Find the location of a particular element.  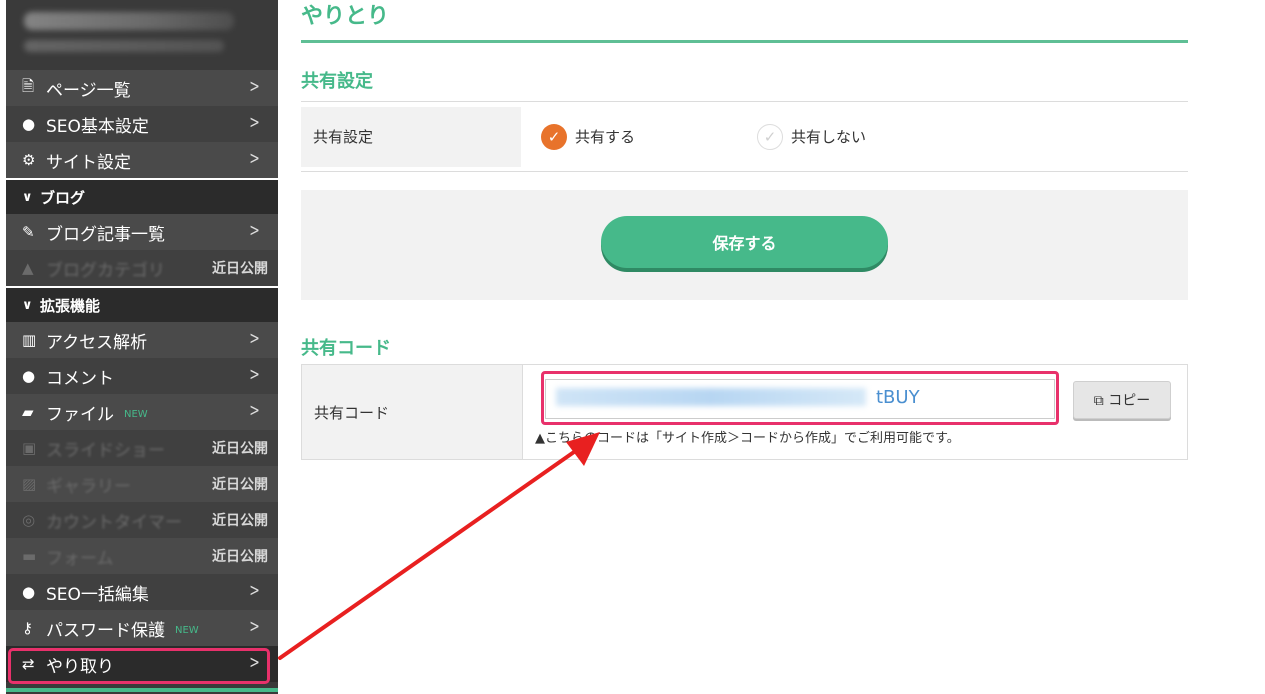

title-divider is located at coordinates (744, 41).